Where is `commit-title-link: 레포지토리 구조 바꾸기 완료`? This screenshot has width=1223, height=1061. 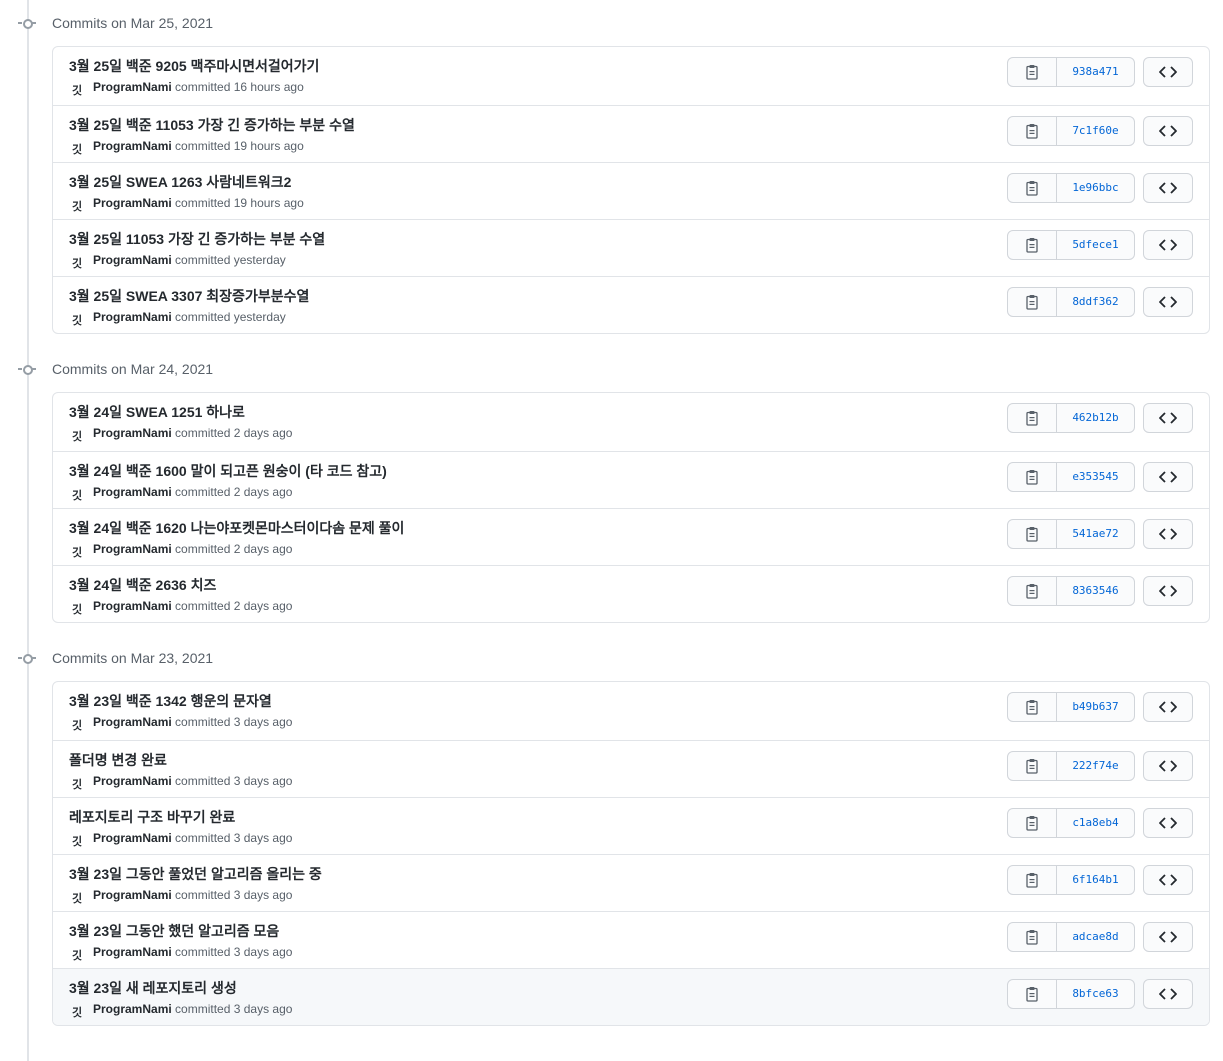
commit-title-link: 레포지토리 구조 바꾸기 완료 is located at coordinates (152, 817).